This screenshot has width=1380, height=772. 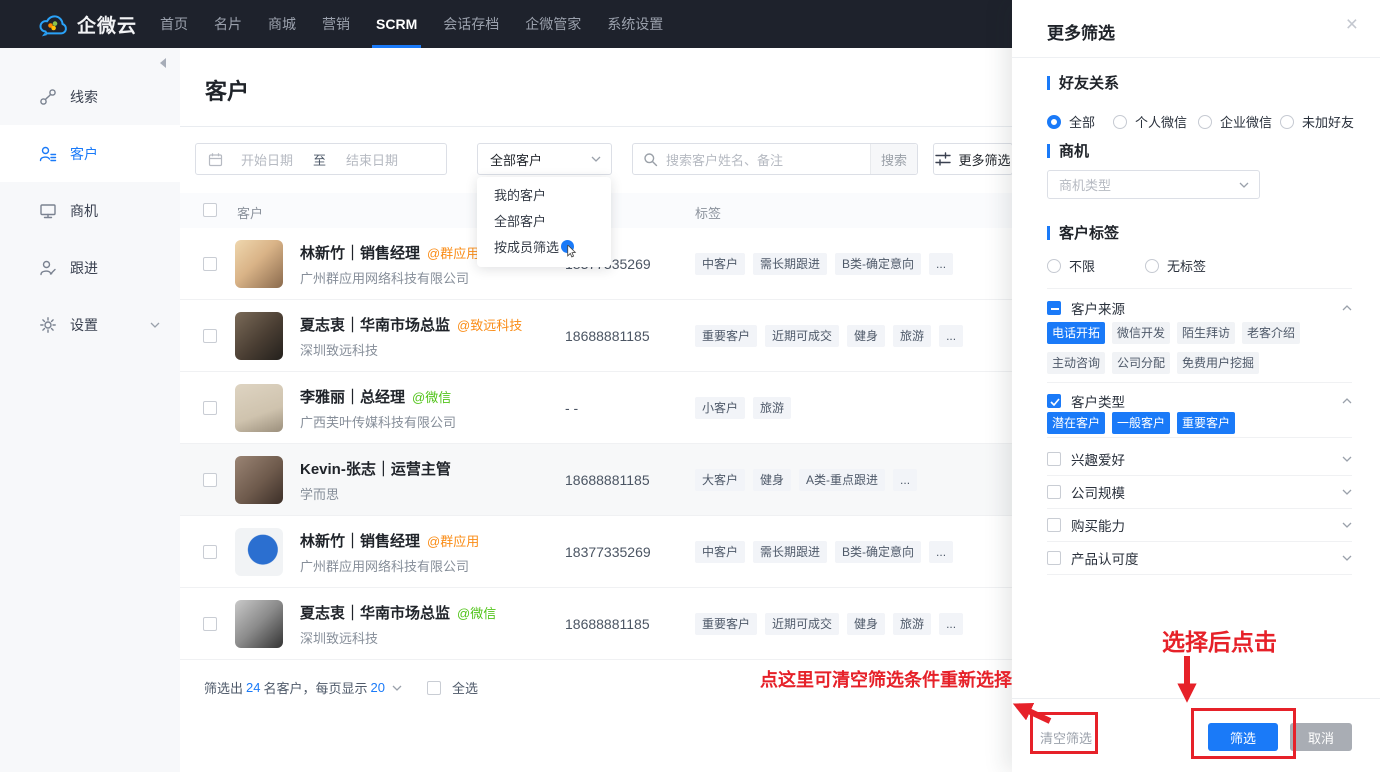 I want to click on chip: 公司分配, so click(x=1141, y=363).